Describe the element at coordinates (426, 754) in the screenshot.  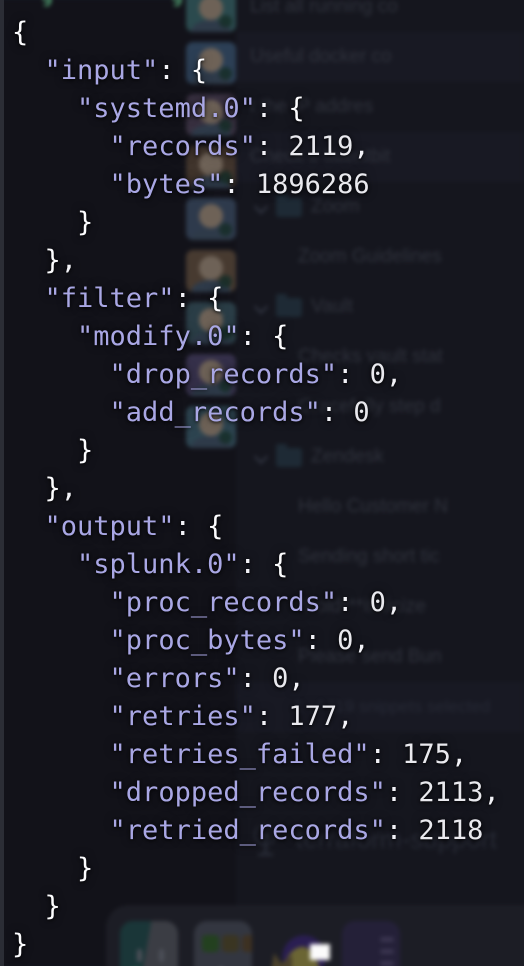
I see `code-token-num: 175` at that location.